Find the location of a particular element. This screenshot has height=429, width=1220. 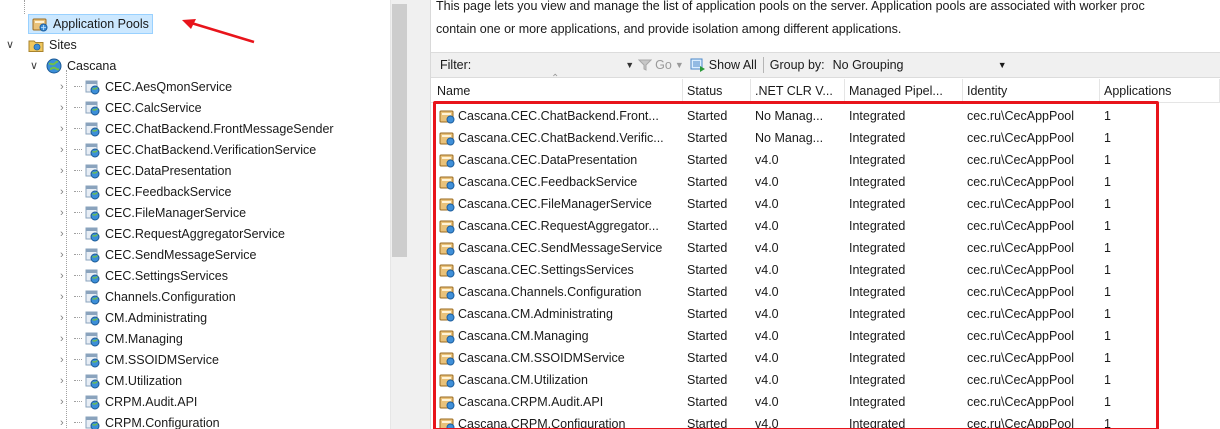

tree-item-app: › CEC.DataPresentation is located at coordinates (145, 170).